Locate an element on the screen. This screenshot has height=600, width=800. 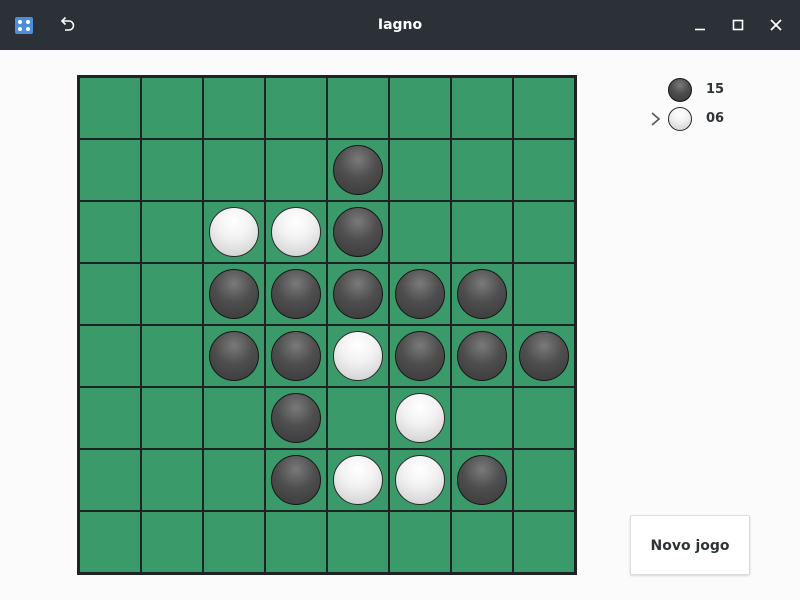
board-cell-r3c1 is located at coordinates (110, 232).